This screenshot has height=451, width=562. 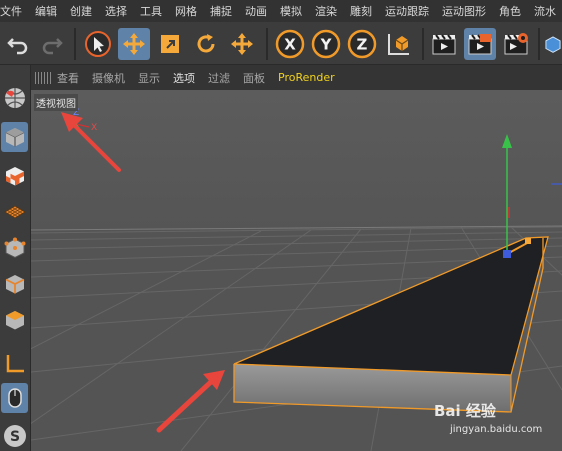 What do you see at coordinates (306, 77) in the screenshot?
I see `viewport-menu-prorender: ProRender` at bounding box center [306, 77].